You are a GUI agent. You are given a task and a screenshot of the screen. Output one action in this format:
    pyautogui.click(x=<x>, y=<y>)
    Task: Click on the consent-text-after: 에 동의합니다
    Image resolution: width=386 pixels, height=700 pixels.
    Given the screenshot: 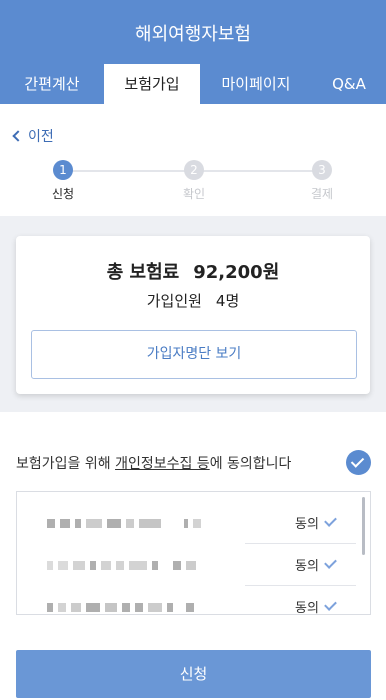 What is the action you would take?
    pyautogui.click(x=250, y=464)
    